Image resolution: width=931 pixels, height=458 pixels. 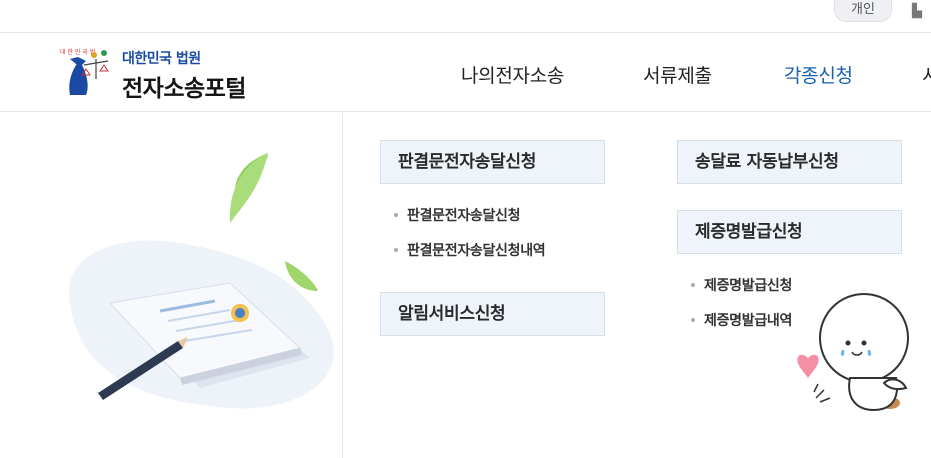 I want to click on svg-text: 대 한 민 국 법, so click(x=77, y=52).